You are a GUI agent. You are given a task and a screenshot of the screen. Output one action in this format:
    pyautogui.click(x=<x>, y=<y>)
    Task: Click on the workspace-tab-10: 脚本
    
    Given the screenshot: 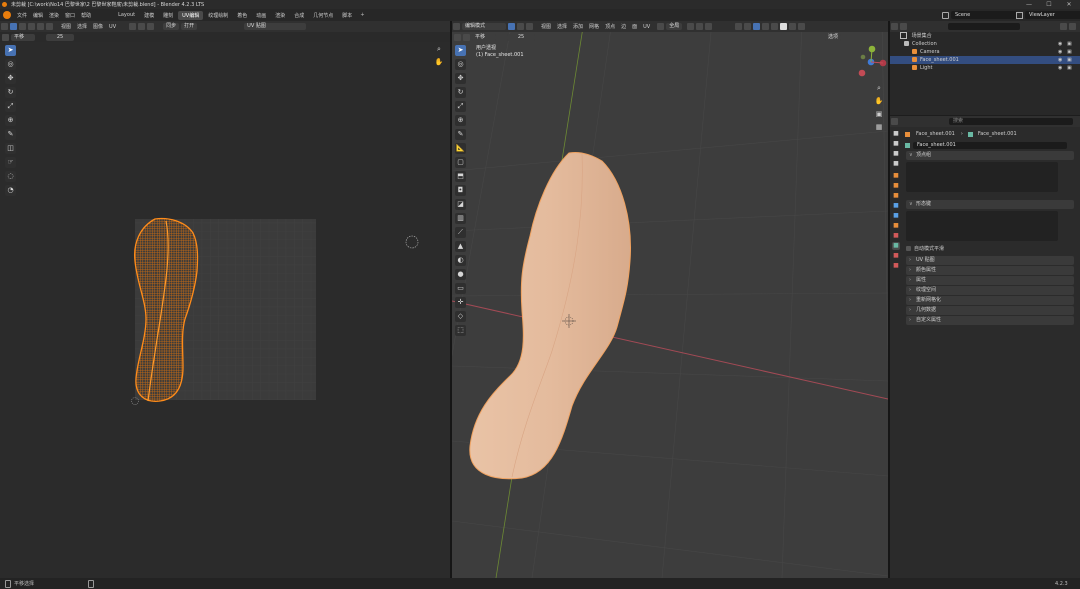 What is the action you would take?
    pyautogui.click(x=347, y=15)
    